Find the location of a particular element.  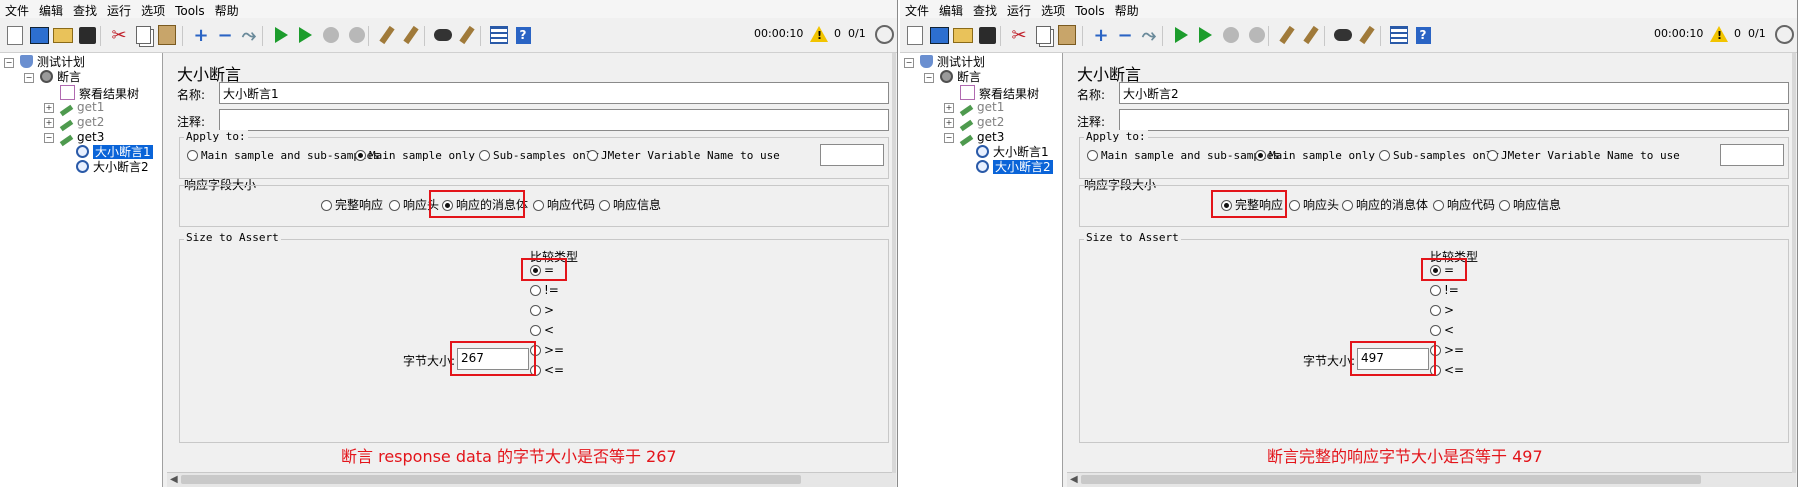

response-field-option: 响应头 is located at coordinates (1314, 205).